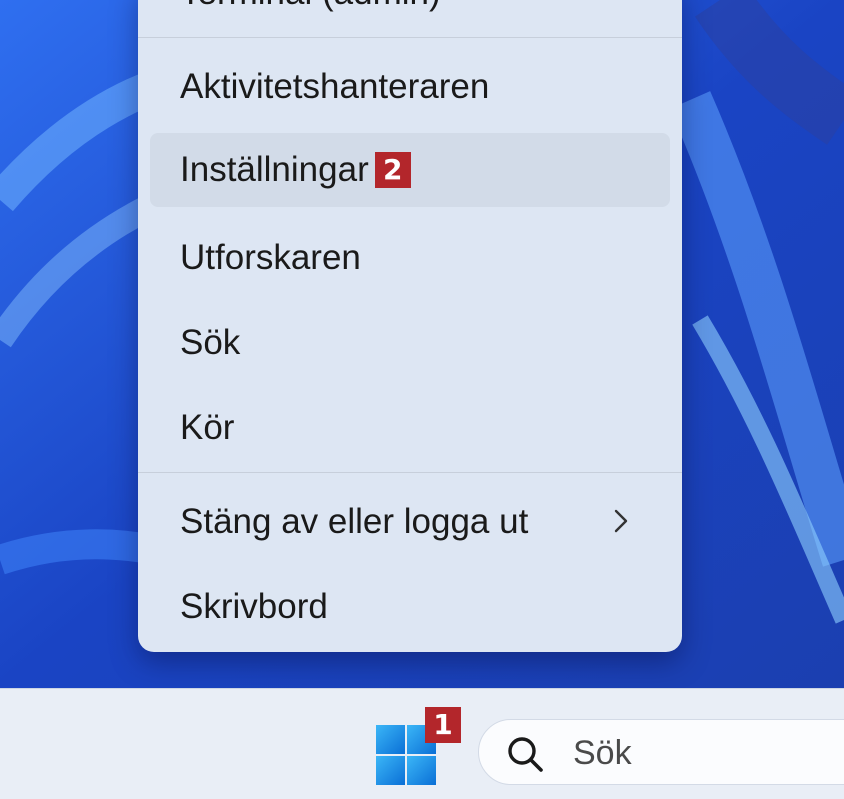  I want to click on search-box: Sök, so click(661, 752).